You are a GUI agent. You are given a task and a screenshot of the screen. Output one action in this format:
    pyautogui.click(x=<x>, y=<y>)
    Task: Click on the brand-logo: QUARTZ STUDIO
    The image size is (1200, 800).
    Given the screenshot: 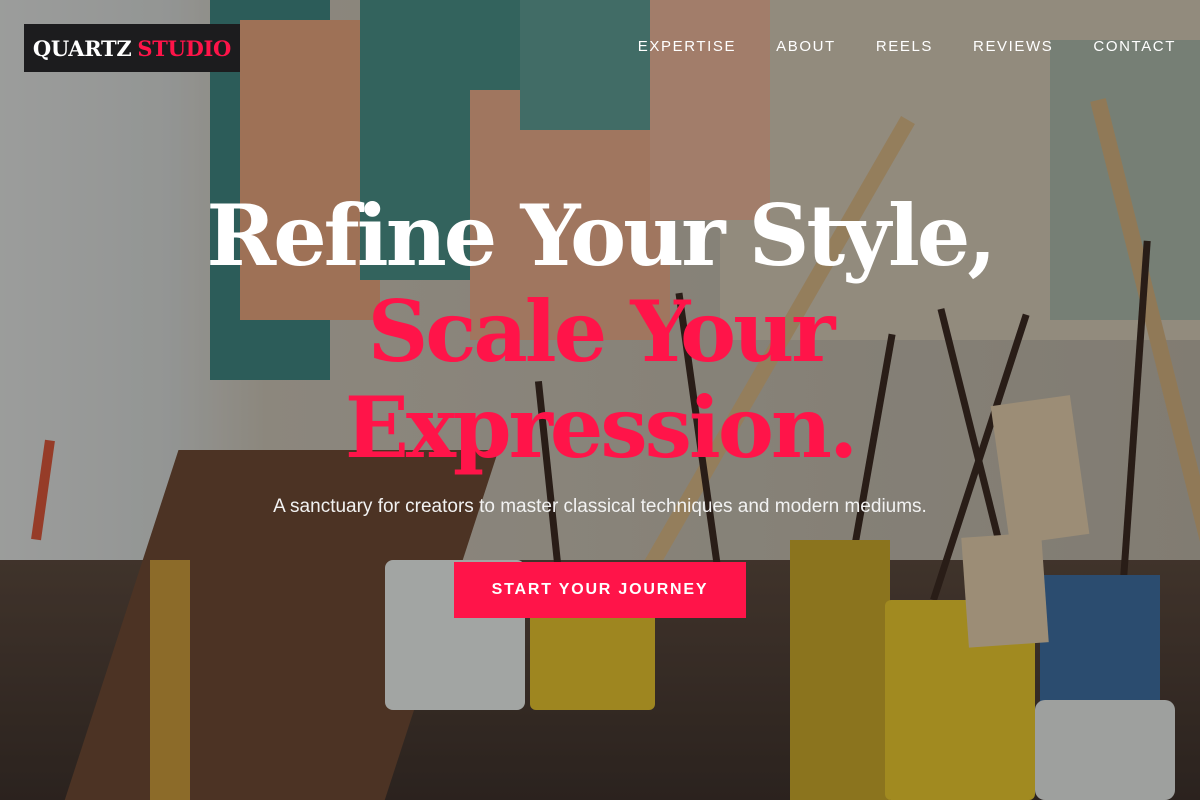 What is the action you would take?
    pyautogui.click(x=132, y=48)
    